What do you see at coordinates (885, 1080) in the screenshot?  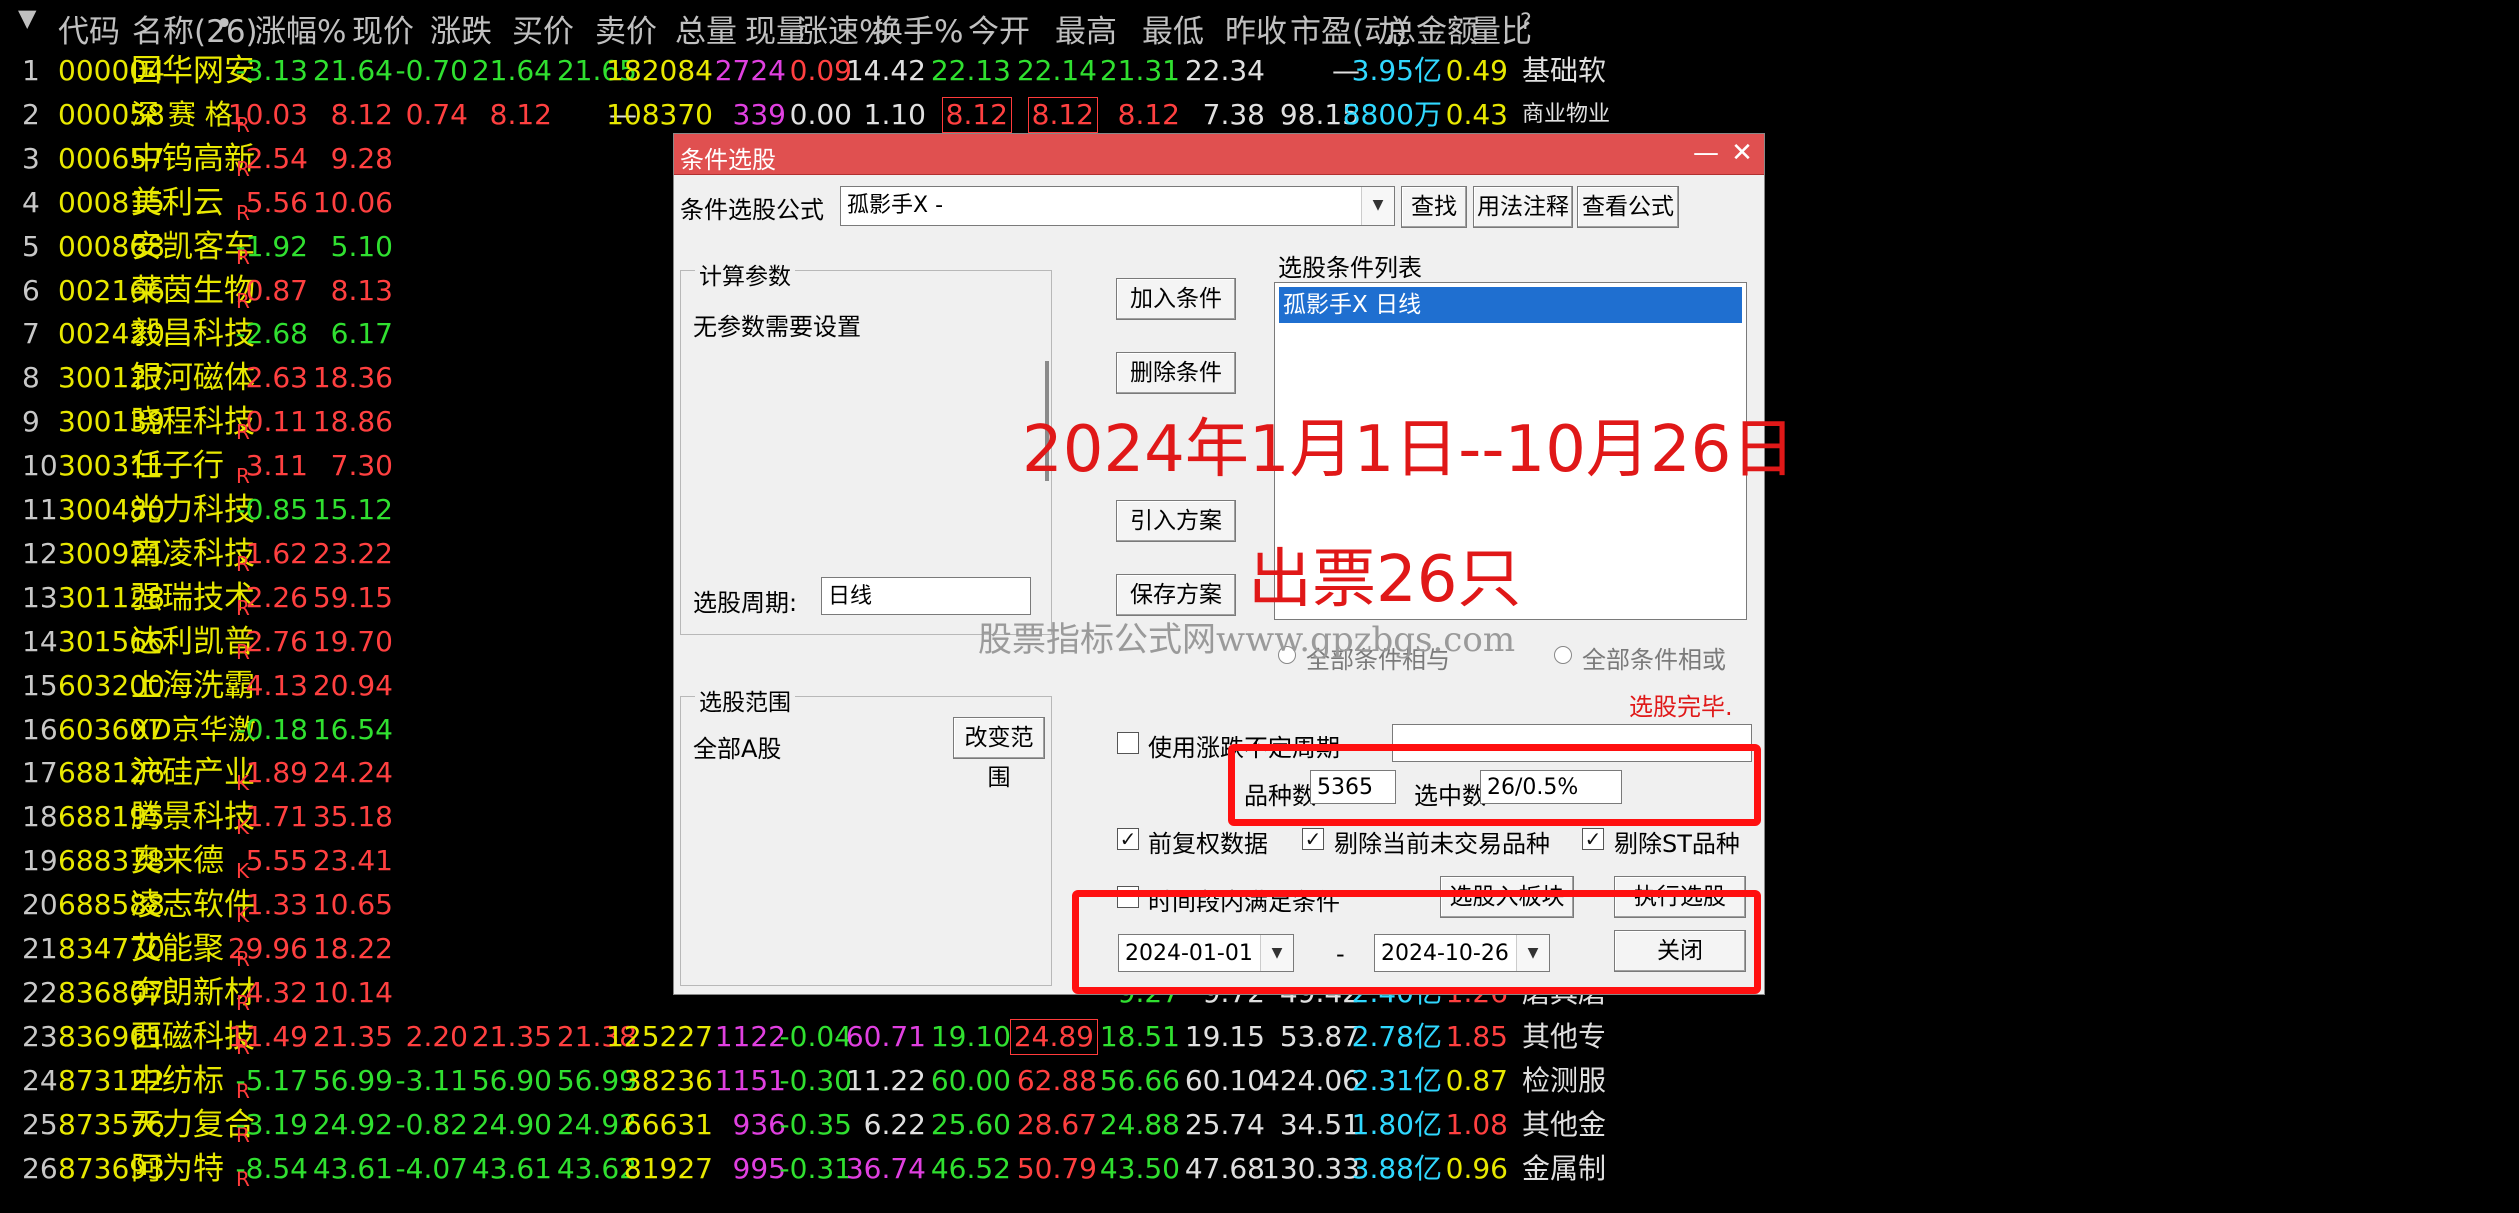 I see `cell-turnover: 11.22` at bounding box center [885, 1080].